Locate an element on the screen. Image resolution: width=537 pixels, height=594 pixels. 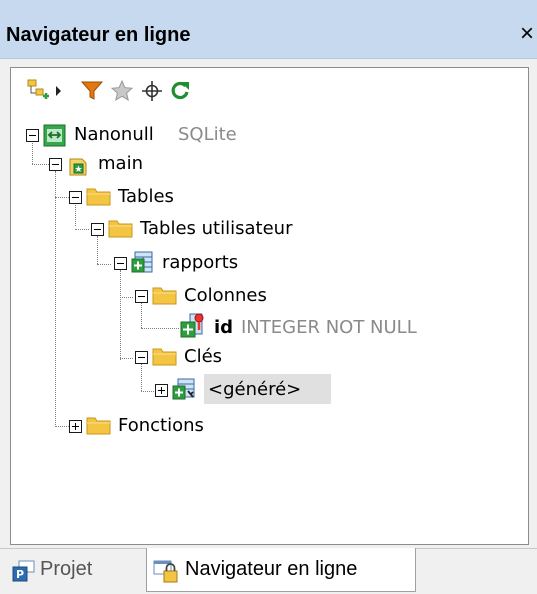
favorites-star-icon is located at coordinates (122, 91).